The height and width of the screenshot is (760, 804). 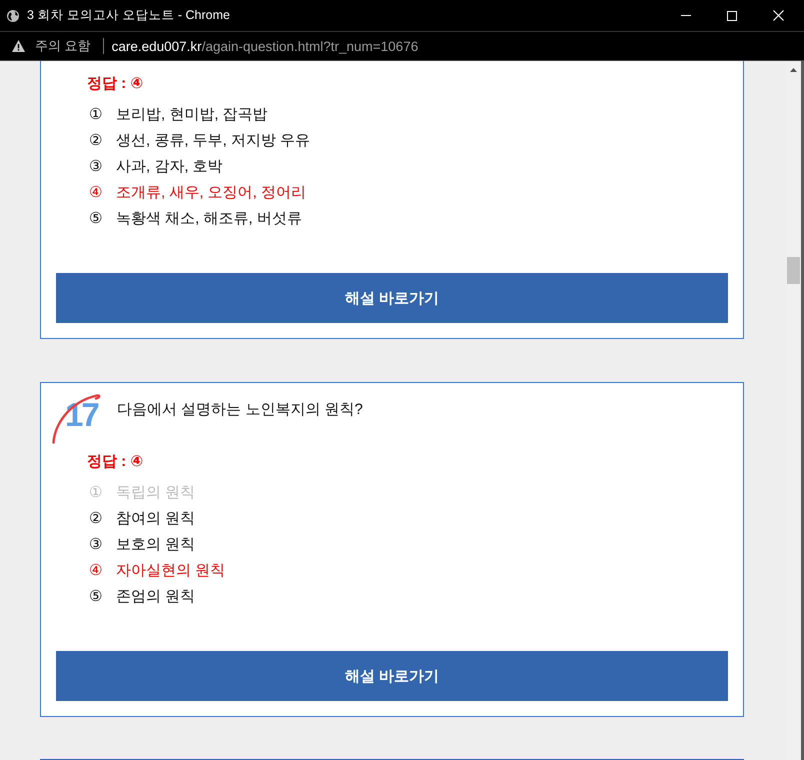 I want to click on question-text: 다음에서 설명하는 노인복지의 원칙?, so click(x=240, y=410).